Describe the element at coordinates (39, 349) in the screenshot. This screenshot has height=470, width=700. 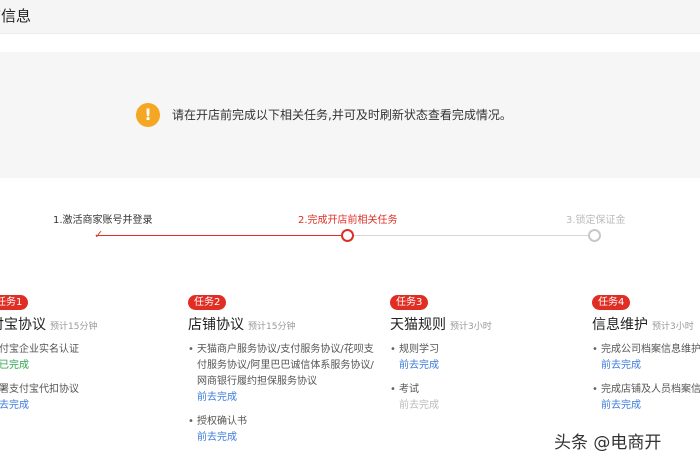
I see `task-item: 付宝企业实名认证` at that location.